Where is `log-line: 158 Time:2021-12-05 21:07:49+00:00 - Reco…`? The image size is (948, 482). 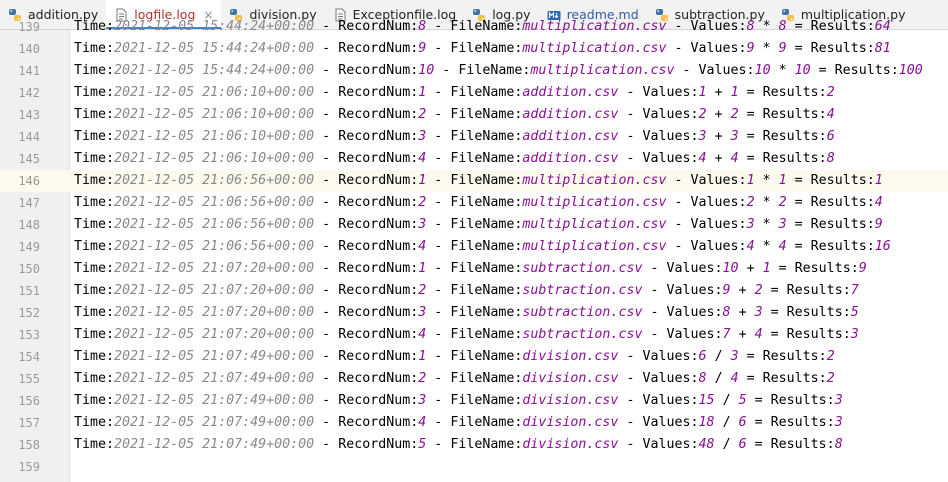 log-line: 158 Time:2021-12-05 21:07:49+00:00 - Reco… is located at coordinates (474, 445).